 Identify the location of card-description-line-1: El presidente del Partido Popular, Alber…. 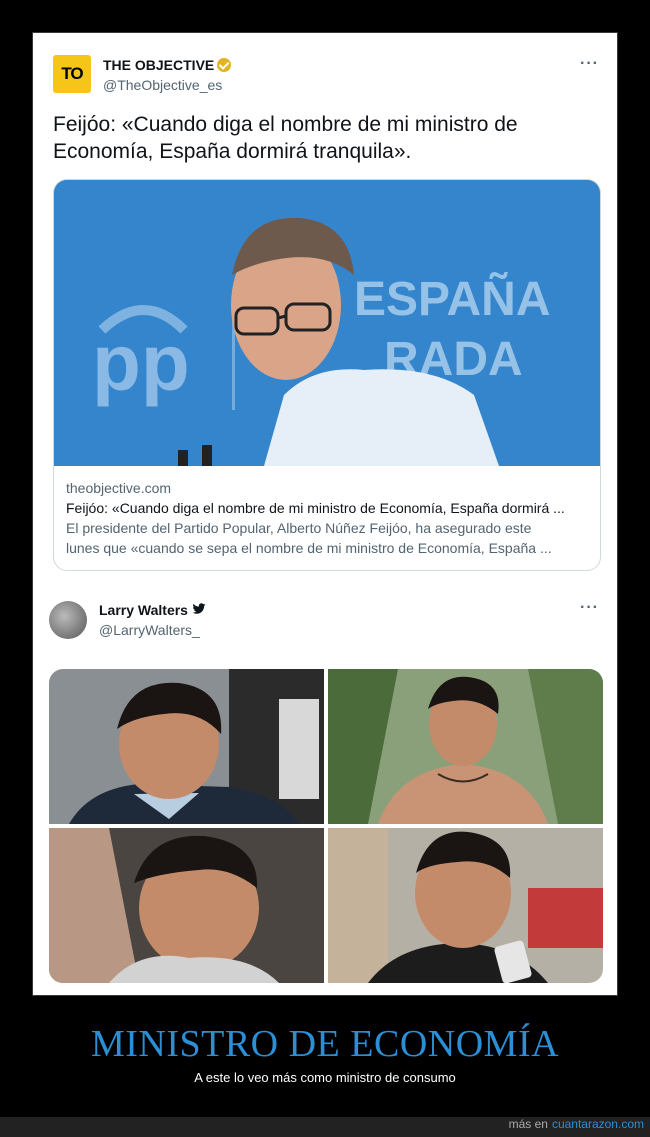
(299, 528).